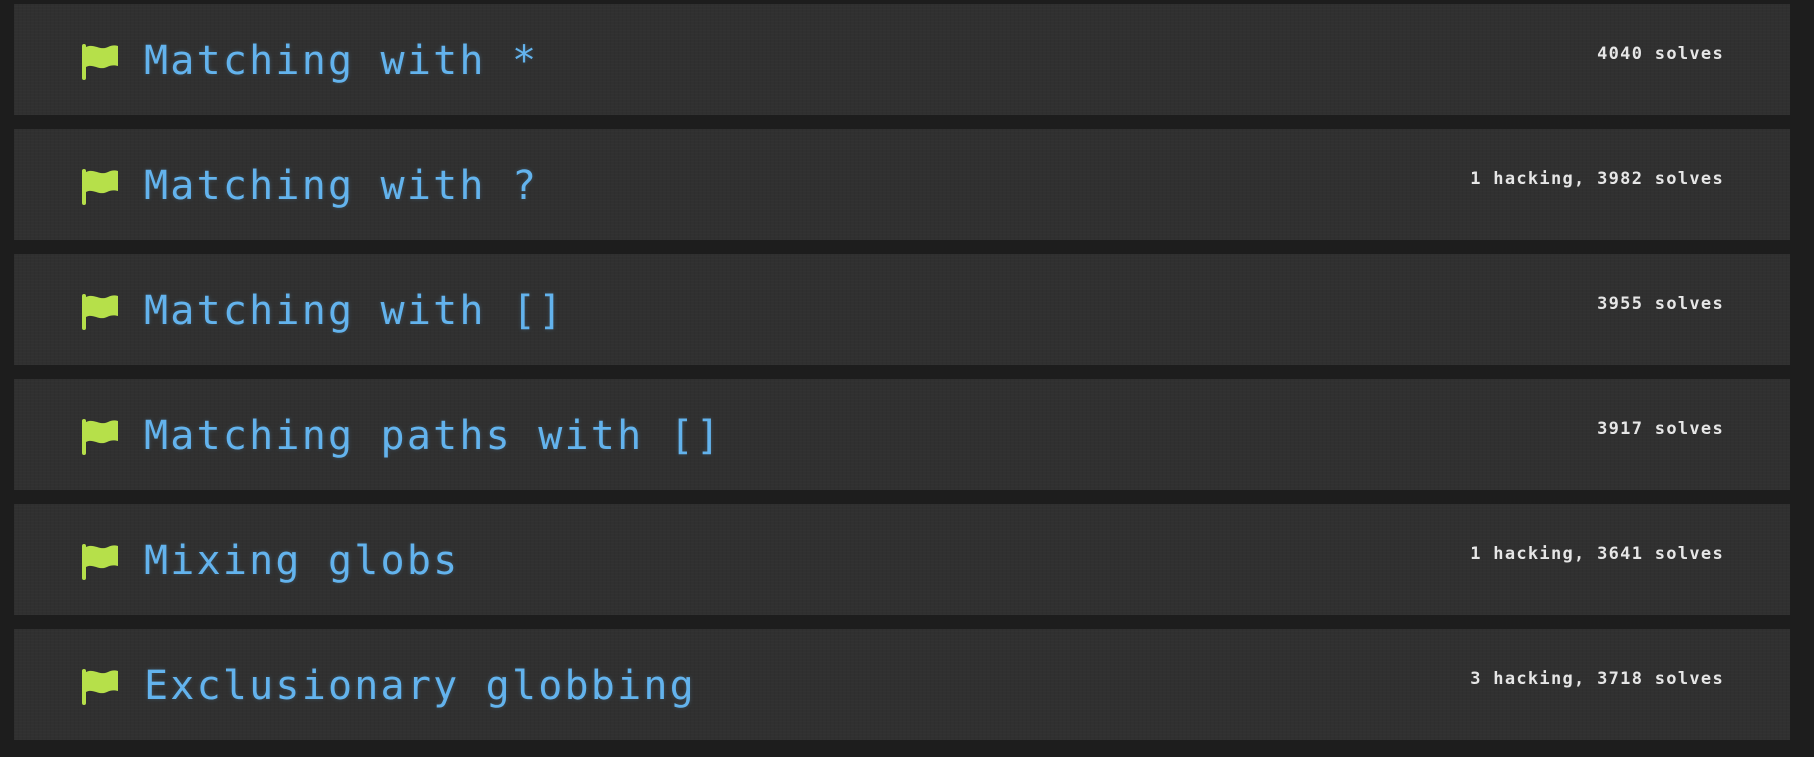  I want to click on challenge-title: Matching with ?, so click(341, 186).